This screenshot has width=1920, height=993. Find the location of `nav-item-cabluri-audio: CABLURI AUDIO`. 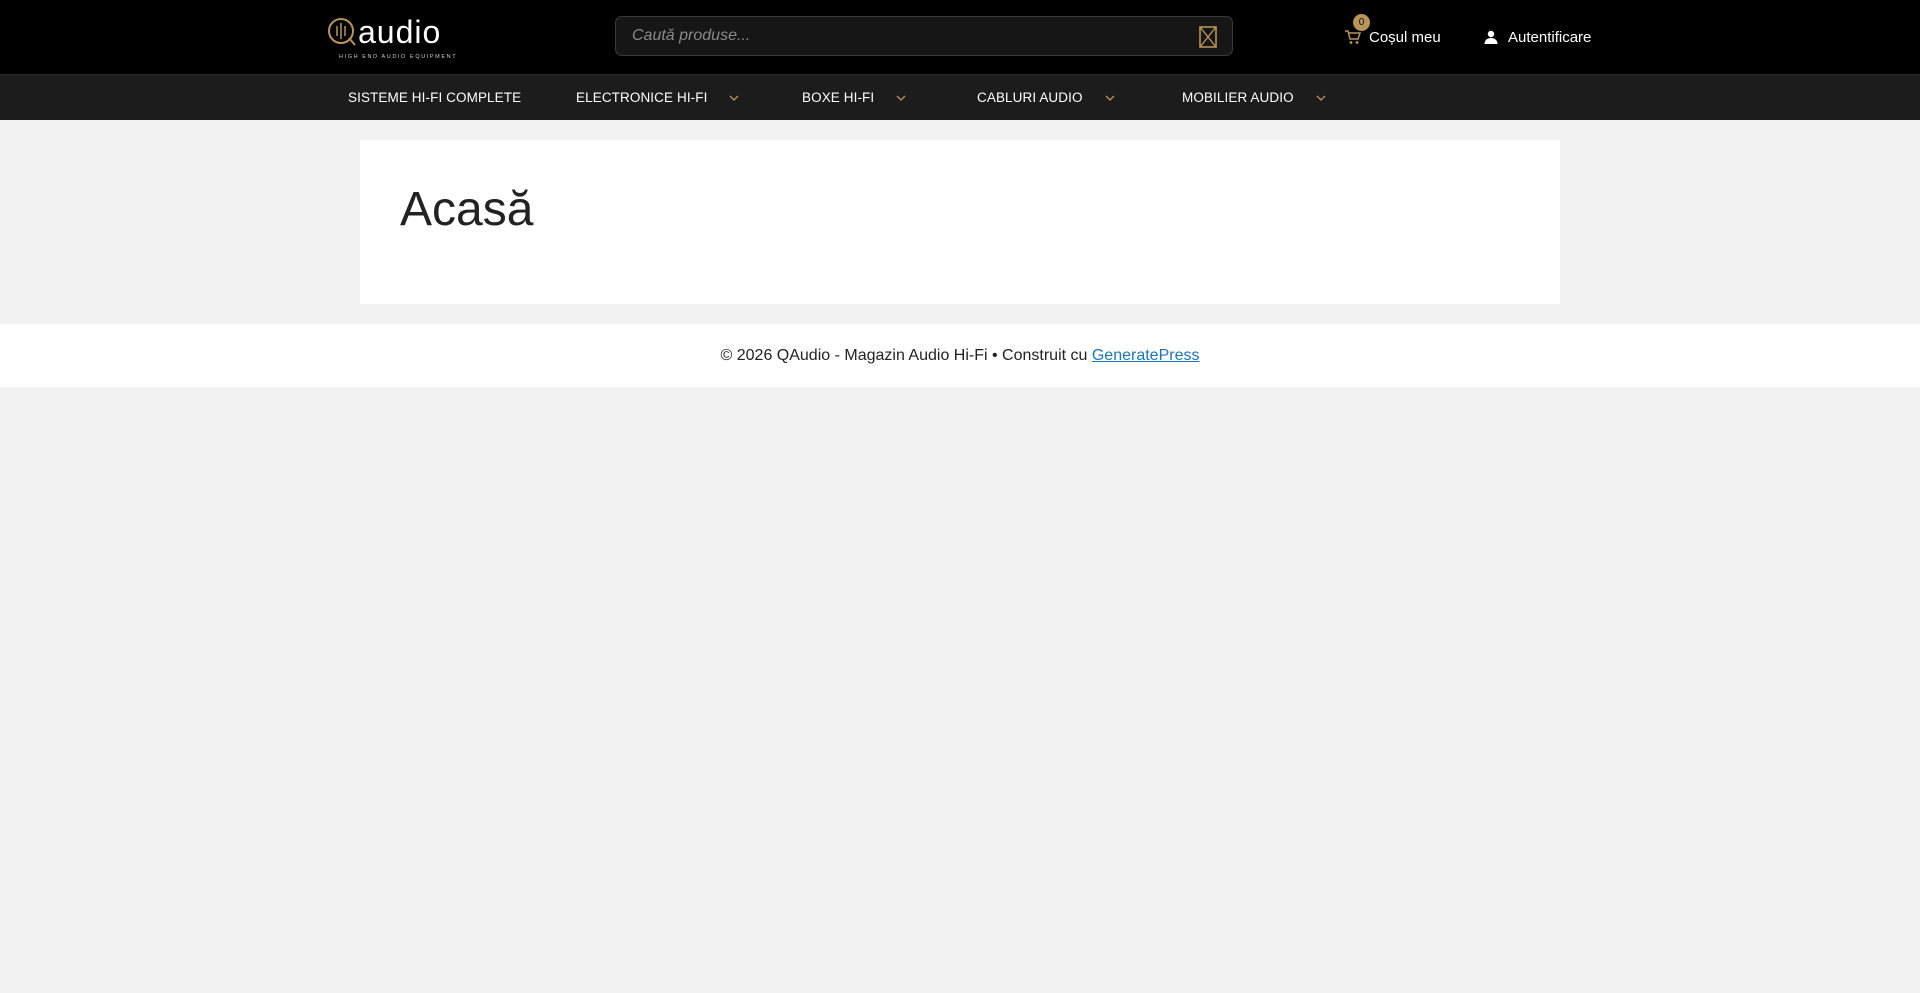

nav-item-cabluri-audio: CABLURI AUDIO is located at coordinates (1046, 97).